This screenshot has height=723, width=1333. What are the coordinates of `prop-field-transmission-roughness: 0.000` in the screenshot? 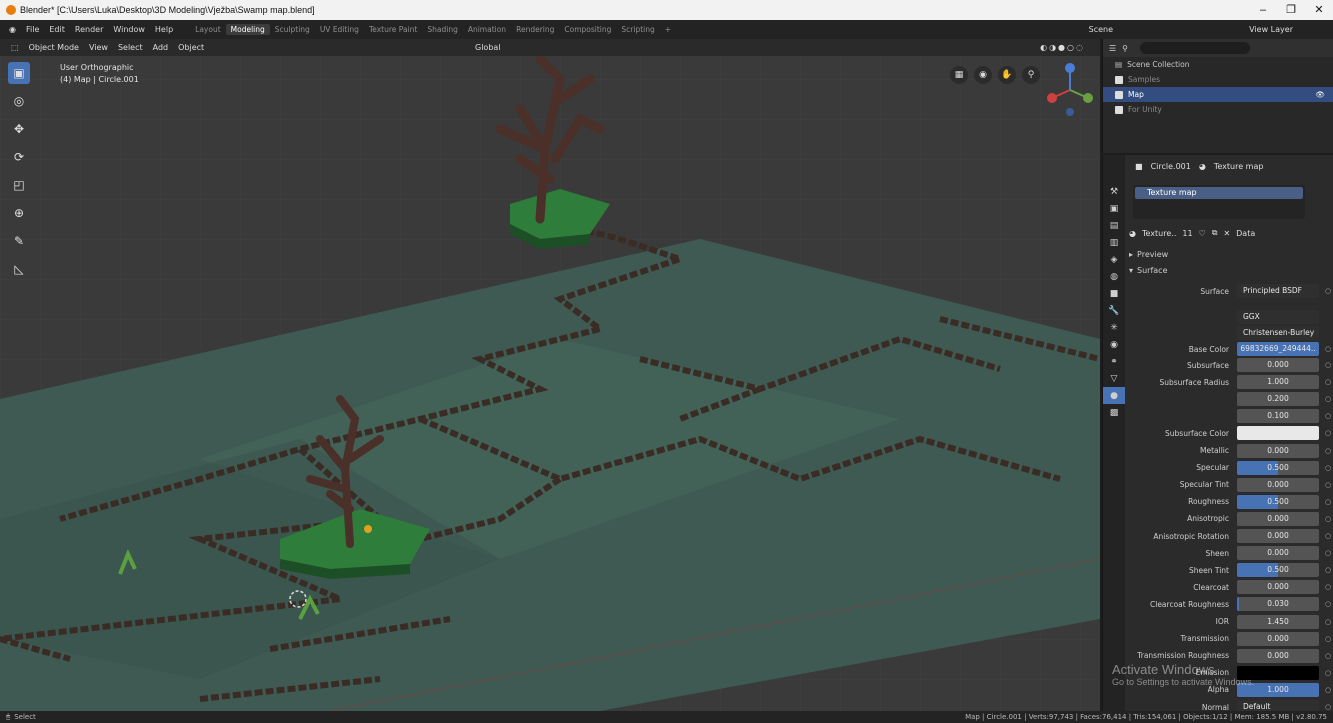 It's located at (1278, 655).